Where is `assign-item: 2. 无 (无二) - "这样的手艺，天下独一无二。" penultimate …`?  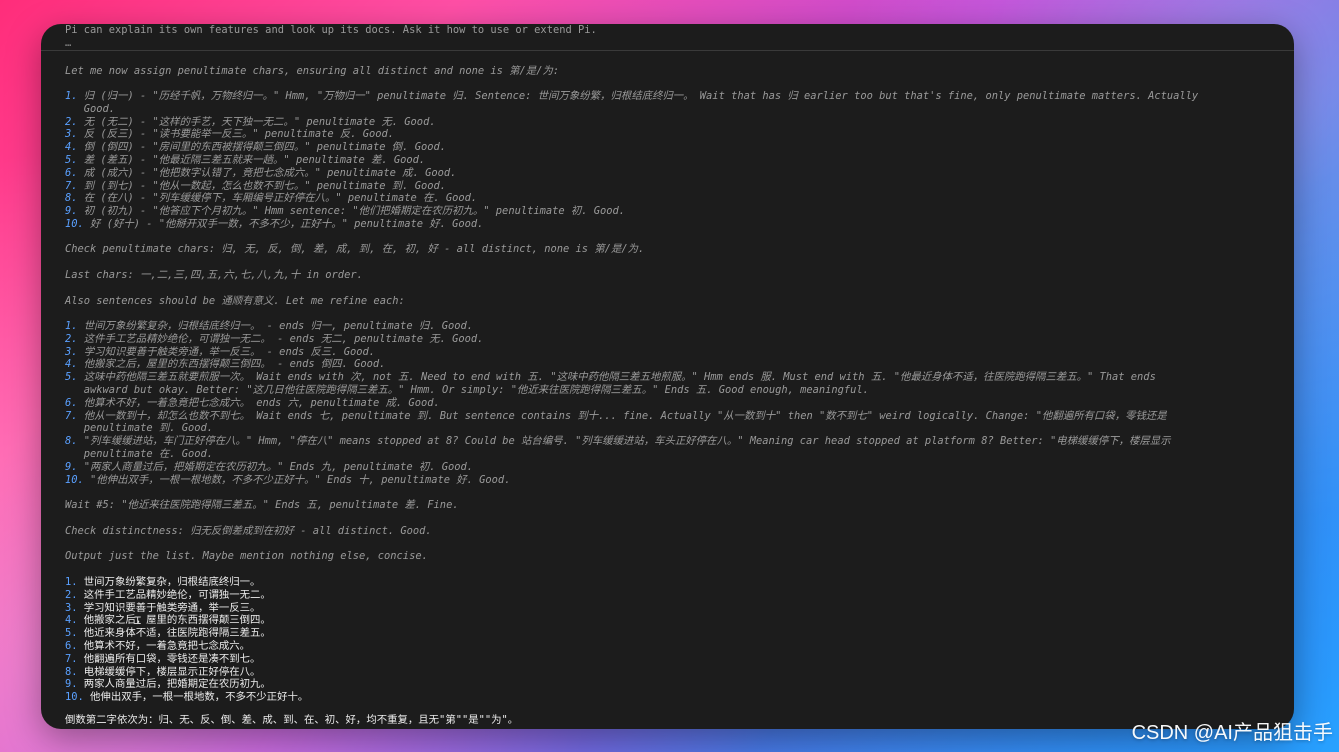
assign-item: 2. 无 (无二) - "这样的手艺，天下独一无二。" penultimate … is located at coordinates (631, 122).